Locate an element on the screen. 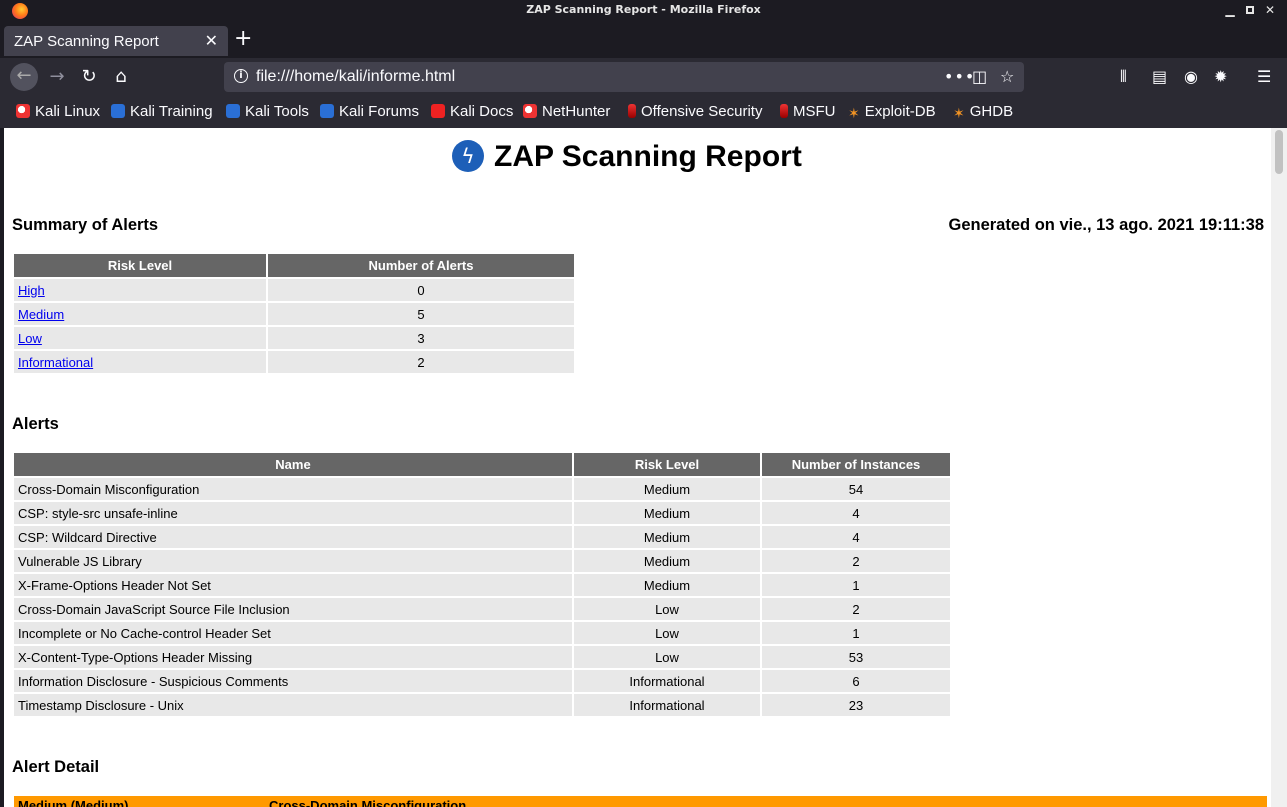  tab-strip: ZAP Scanning Report ✕ + is located at coordinates (643, 40).